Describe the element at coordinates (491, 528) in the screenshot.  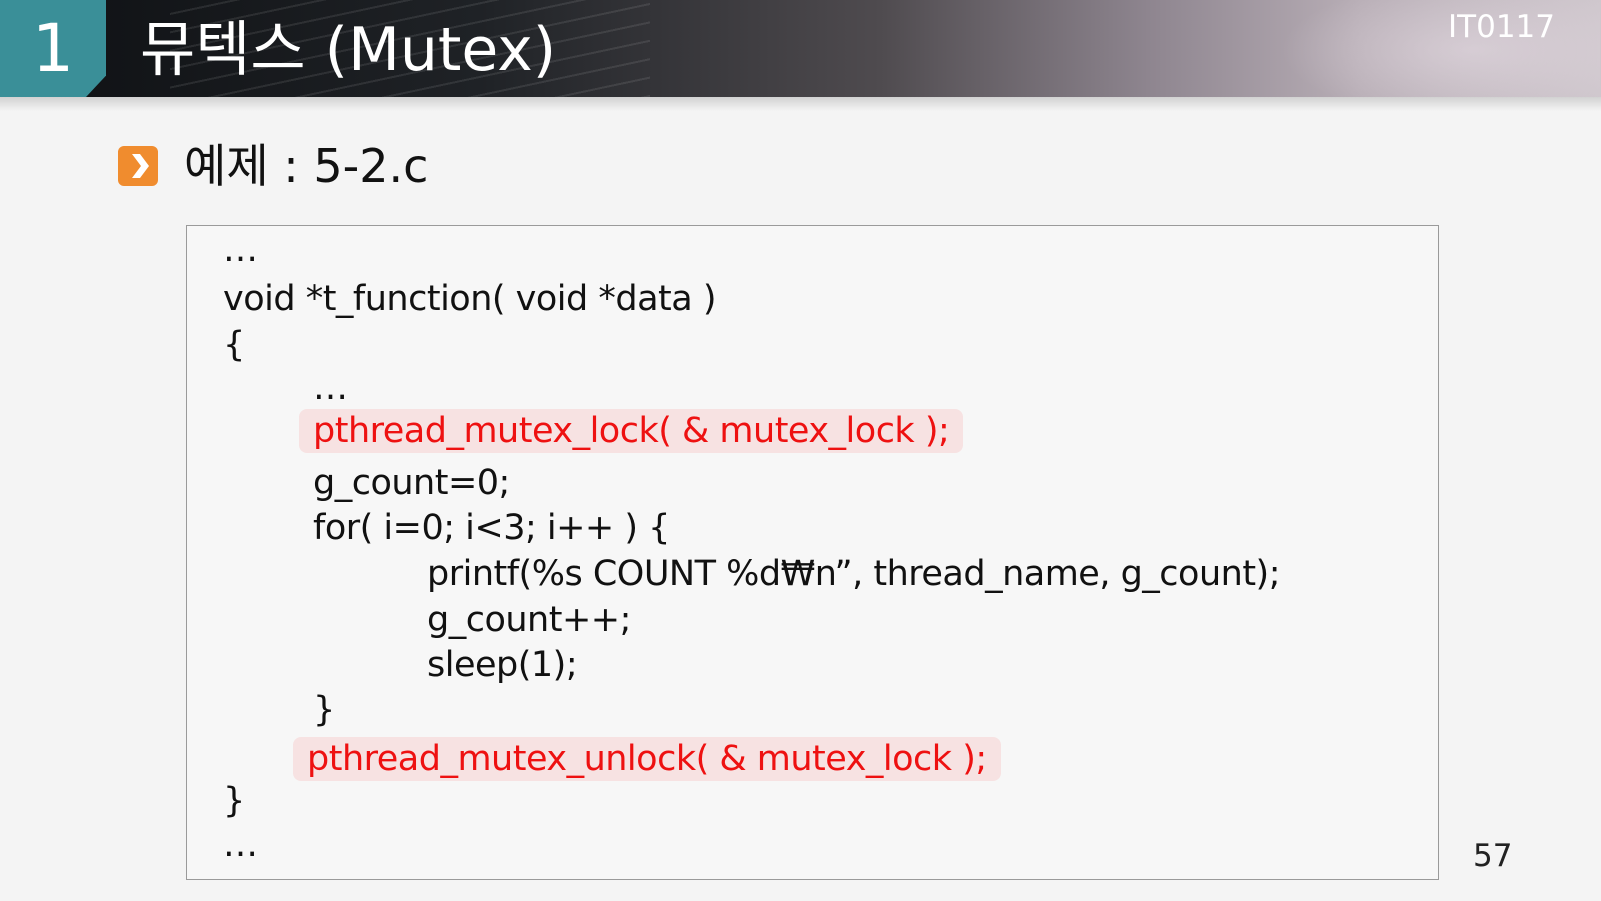
I see `code-line: for( i=0; i<3; i++ ) {` at that location.